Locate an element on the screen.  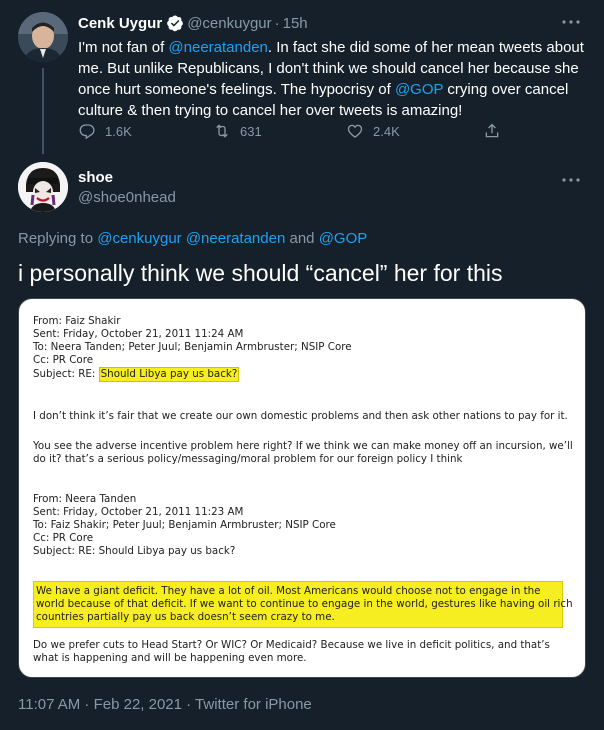
email-from: From: Neera Tanden is located at coordinates (85, 499).